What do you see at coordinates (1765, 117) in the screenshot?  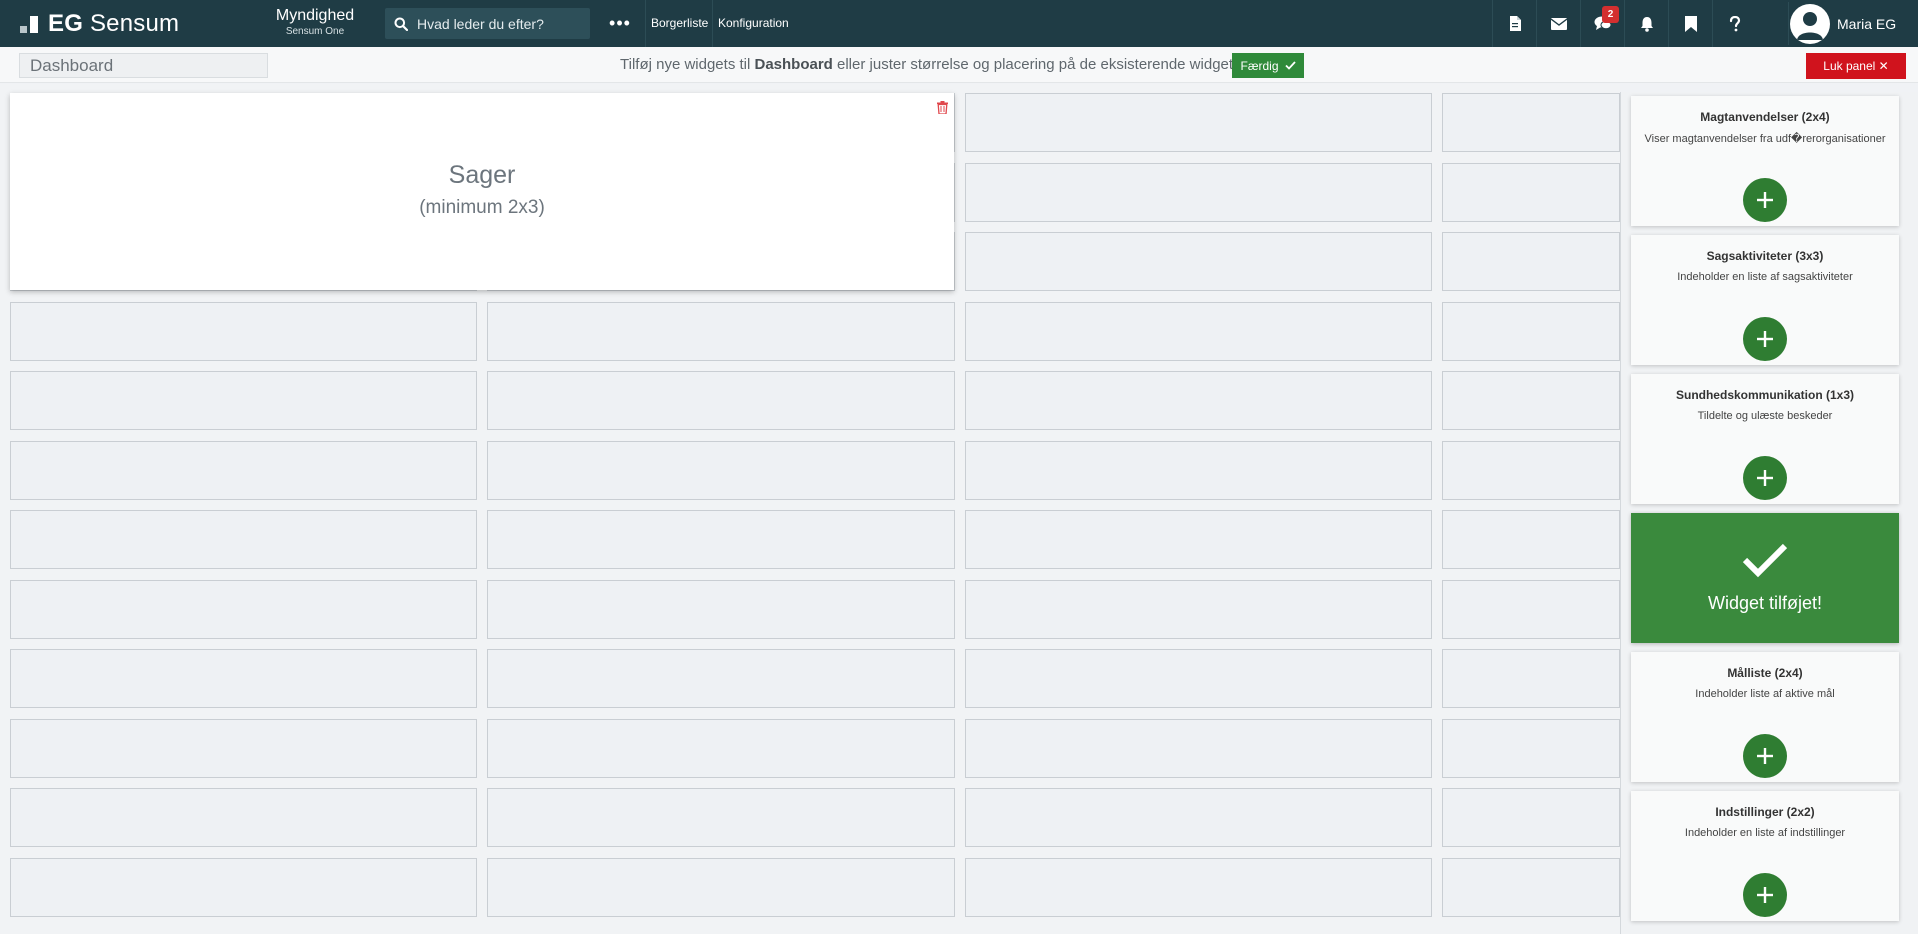 I see `widget-card-title: Magtanvendelser (2x4)` at bounding box center [1765, 117].